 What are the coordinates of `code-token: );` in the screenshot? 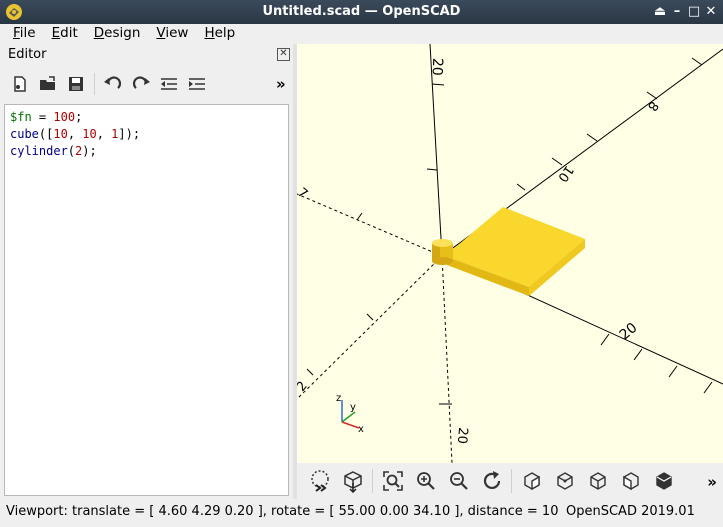 It's located at (89, 151).